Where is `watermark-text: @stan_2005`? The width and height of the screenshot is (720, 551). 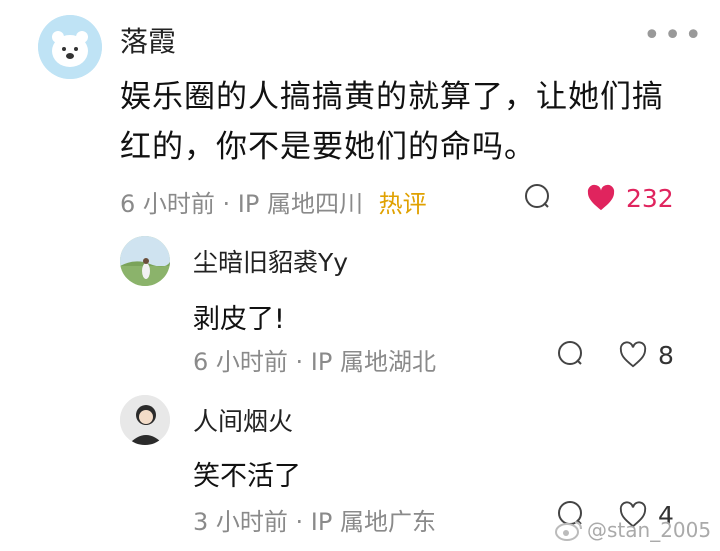
watermark-text: @stan_2005 is located at coordinates (649, 530).